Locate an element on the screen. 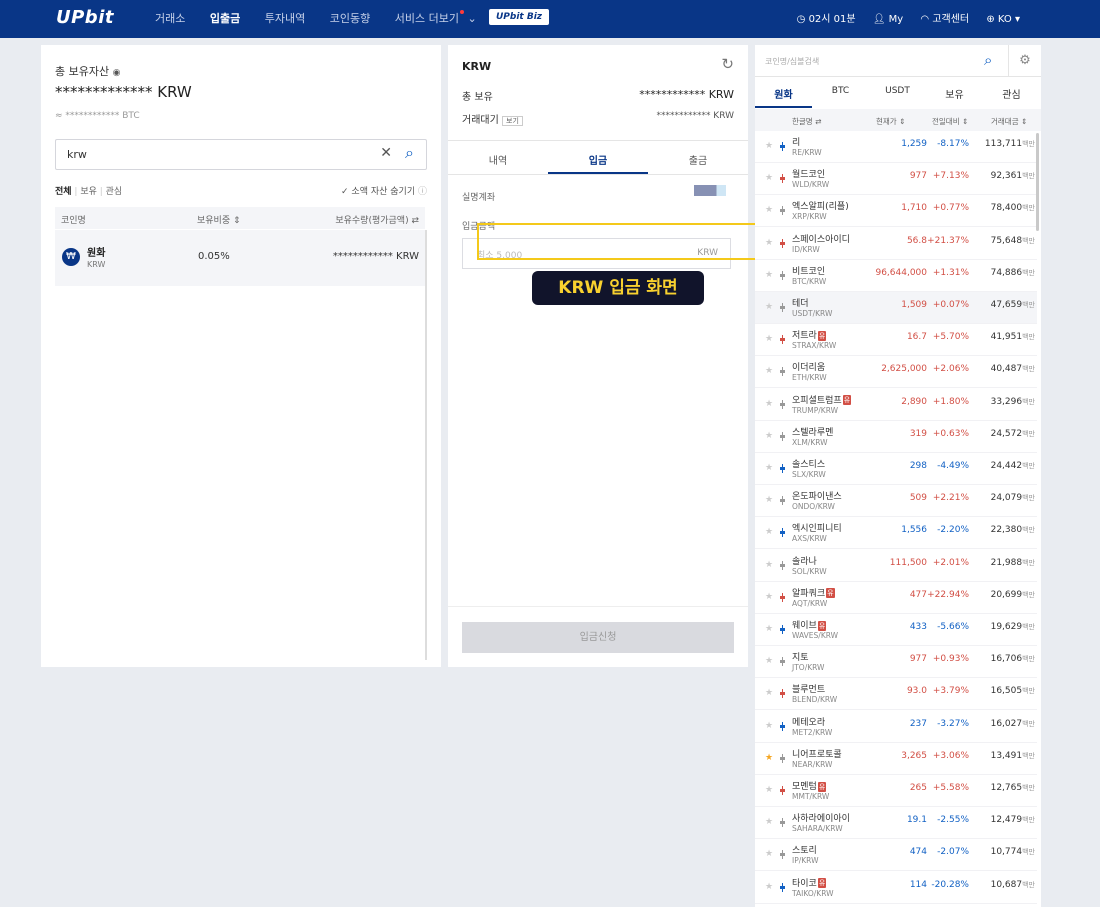 This screenshot has height=907, width=1100. filter-all: 전체 is located at coordinates (63, 192).